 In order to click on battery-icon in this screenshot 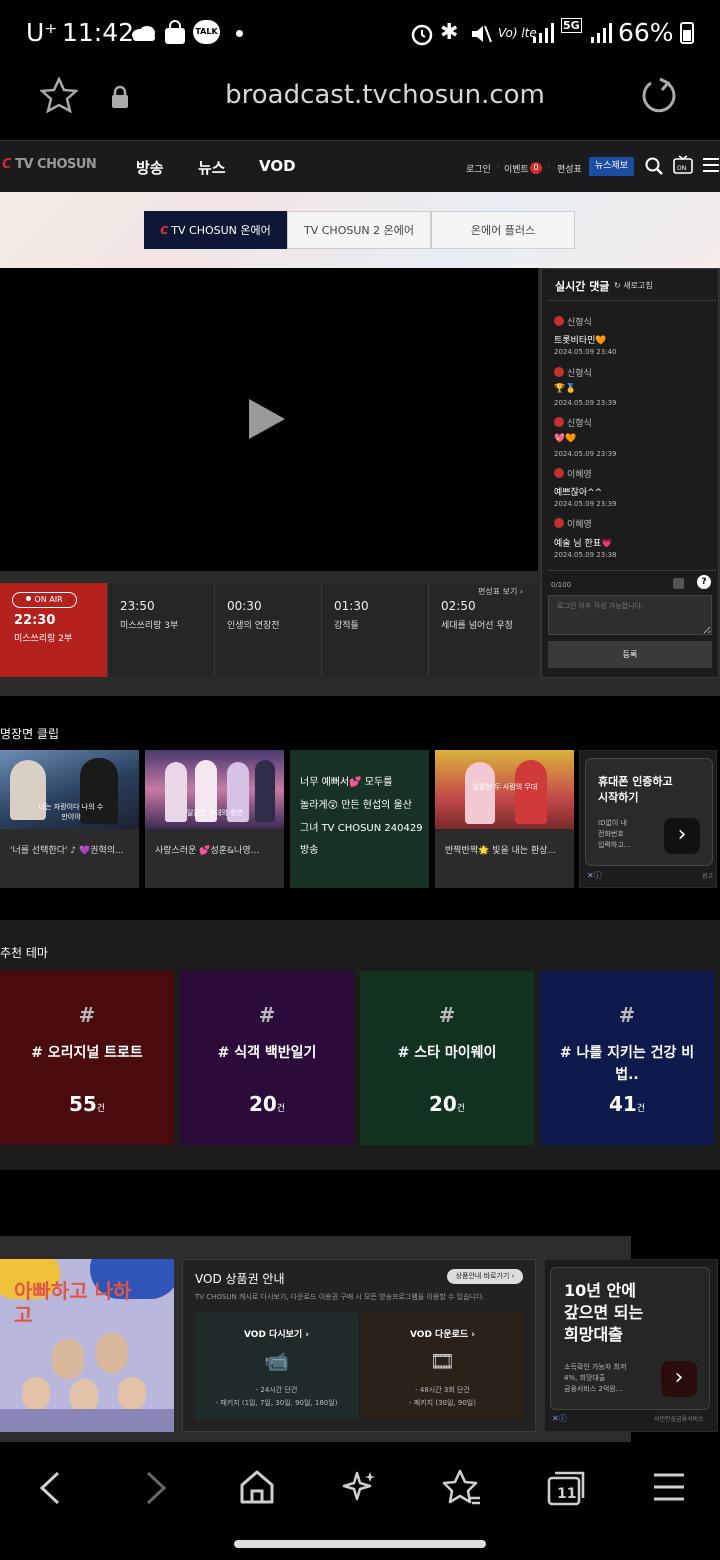, I will do `click(687, 33)`.